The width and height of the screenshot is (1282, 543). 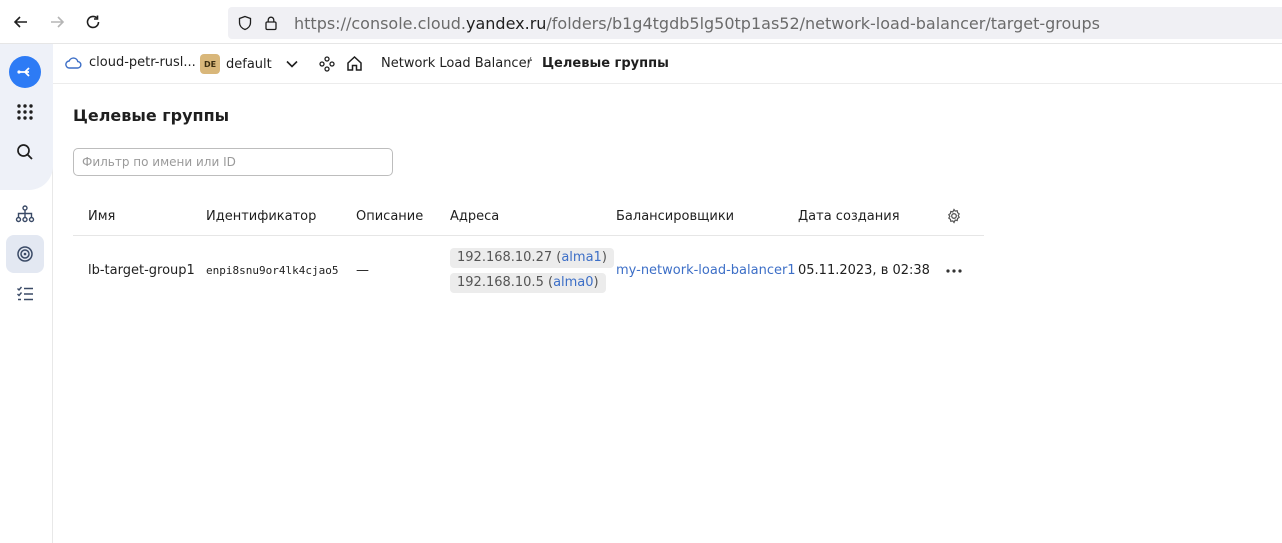 What do you see at coordinates (954, 271) in the screenshot?
I see `more-actions-icon` at bounding box center [954, 271].